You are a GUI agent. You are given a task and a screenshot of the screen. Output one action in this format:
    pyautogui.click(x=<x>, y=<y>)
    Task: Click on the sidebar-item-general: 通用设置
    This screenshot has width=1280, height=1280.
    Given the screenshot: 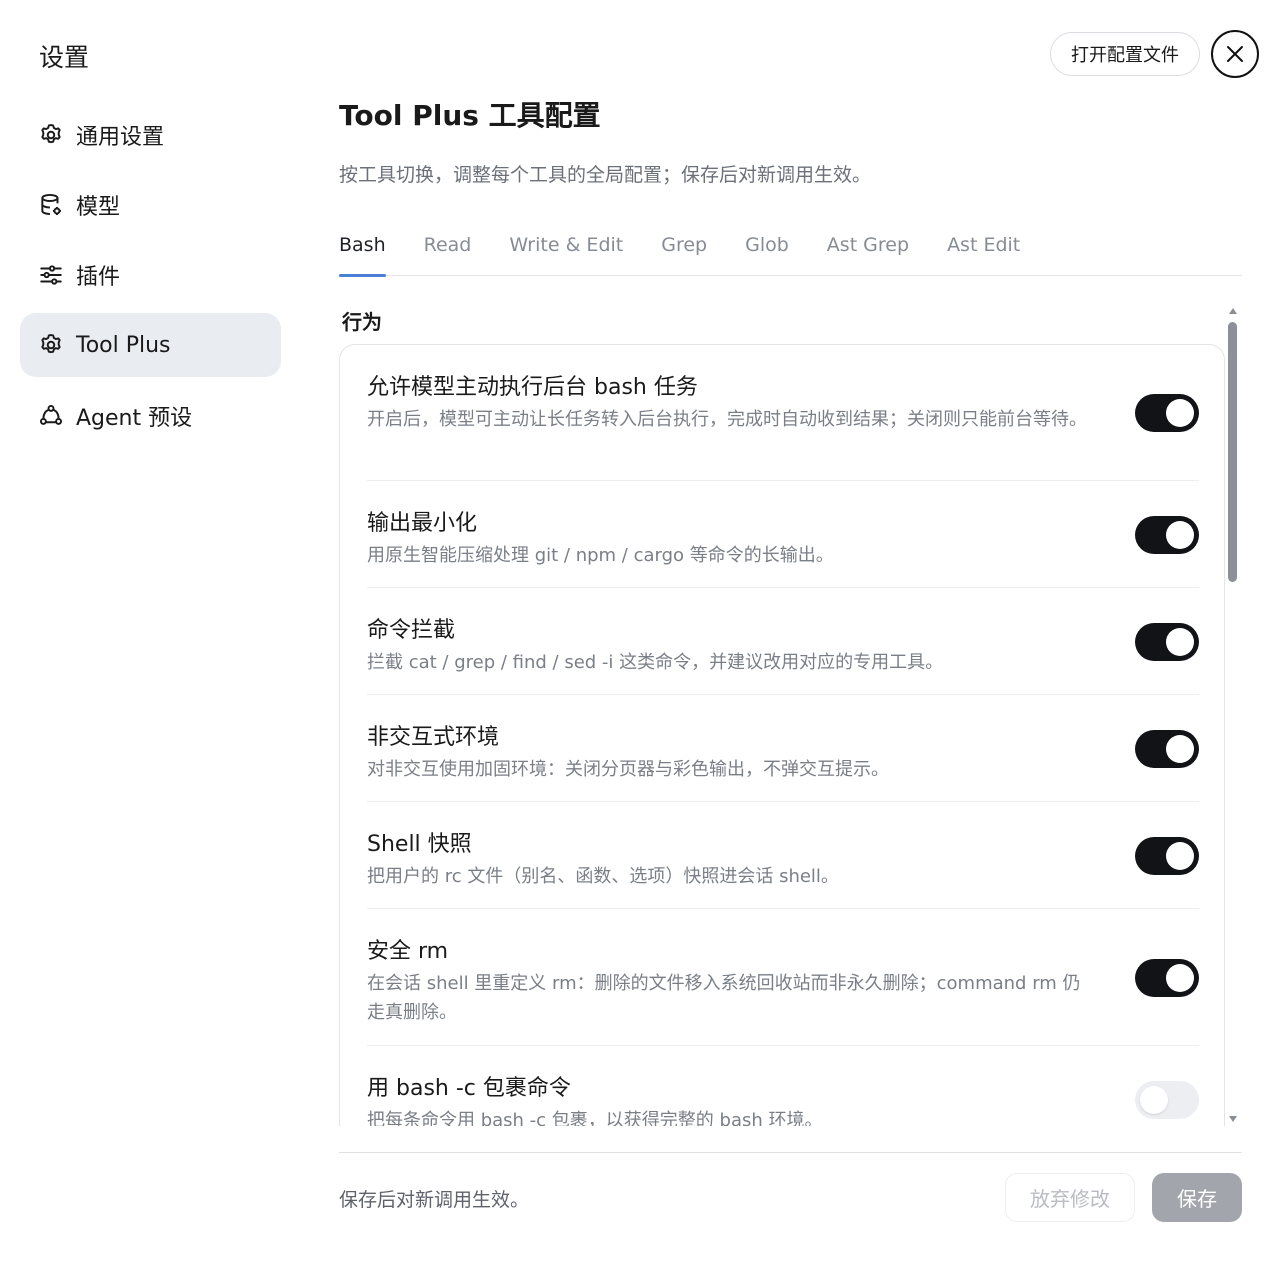 What is the action you would take?
    pyautogui.click(x=150, y=135)
    